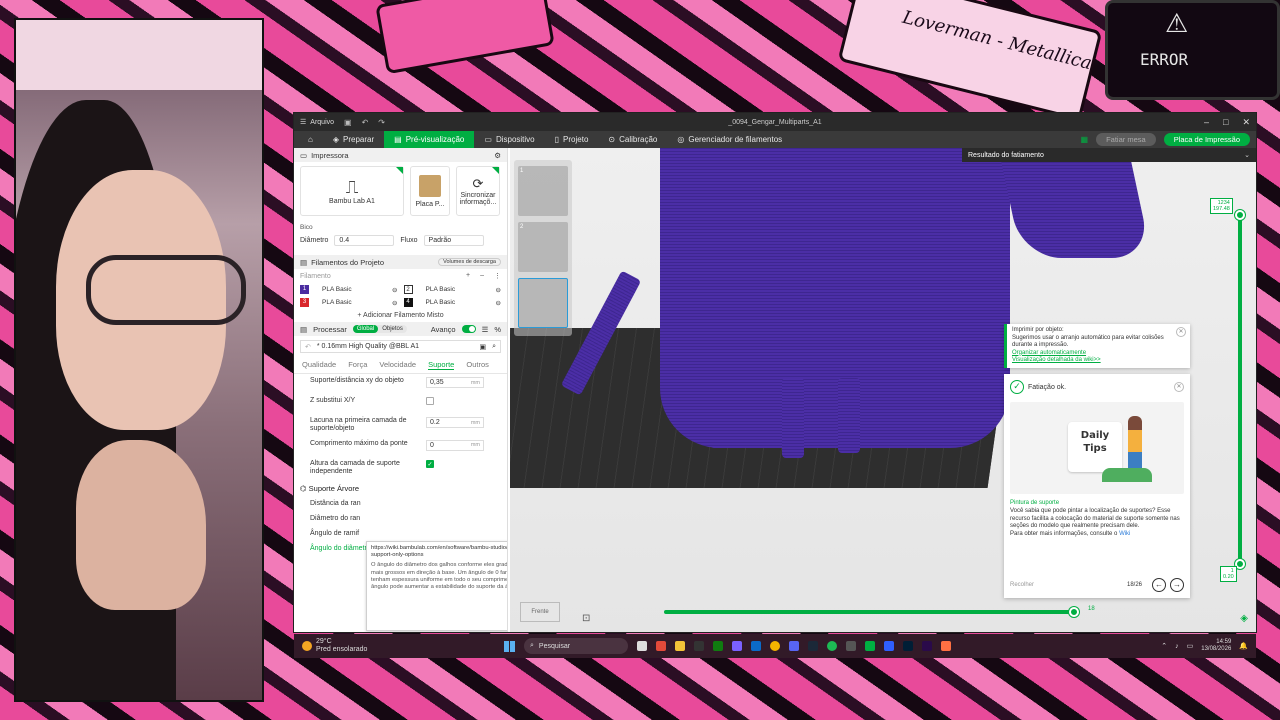 The width and height of the screenshot is (1280, 720). Describe the element at coordinates (1246, 122) in the screenshot. I see `close-icon: ✕` at that location.